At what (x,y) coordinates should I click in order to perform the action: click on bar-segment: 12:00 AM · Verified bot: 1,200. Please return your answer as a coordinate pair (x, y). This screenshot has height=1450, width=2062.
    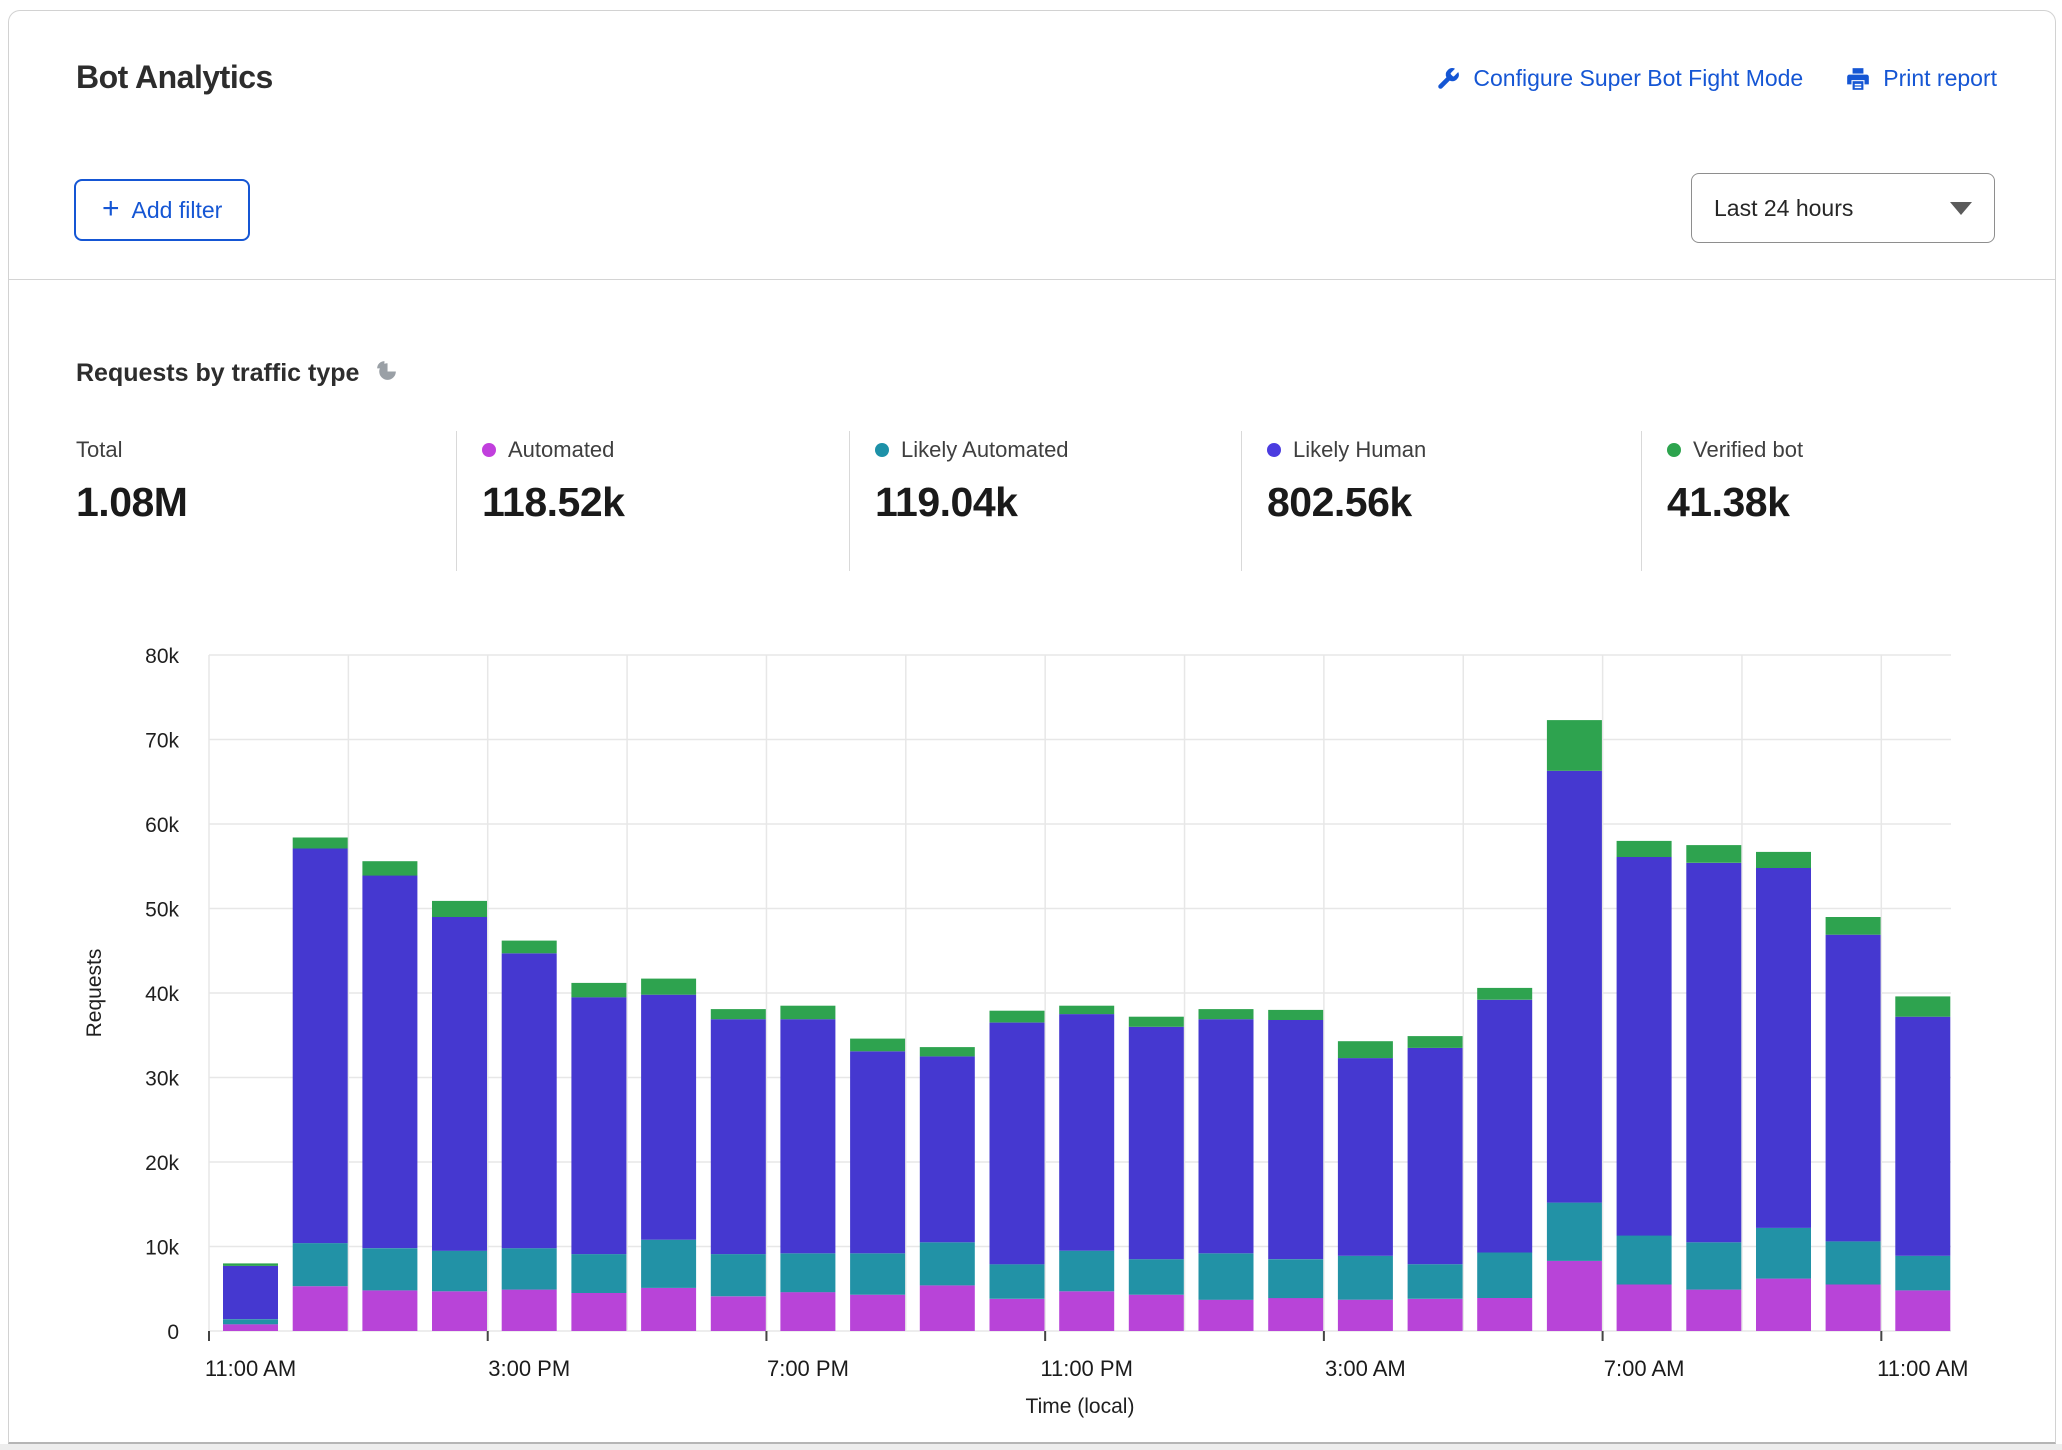
    Looking at the image, I should click on (1156, 1021).